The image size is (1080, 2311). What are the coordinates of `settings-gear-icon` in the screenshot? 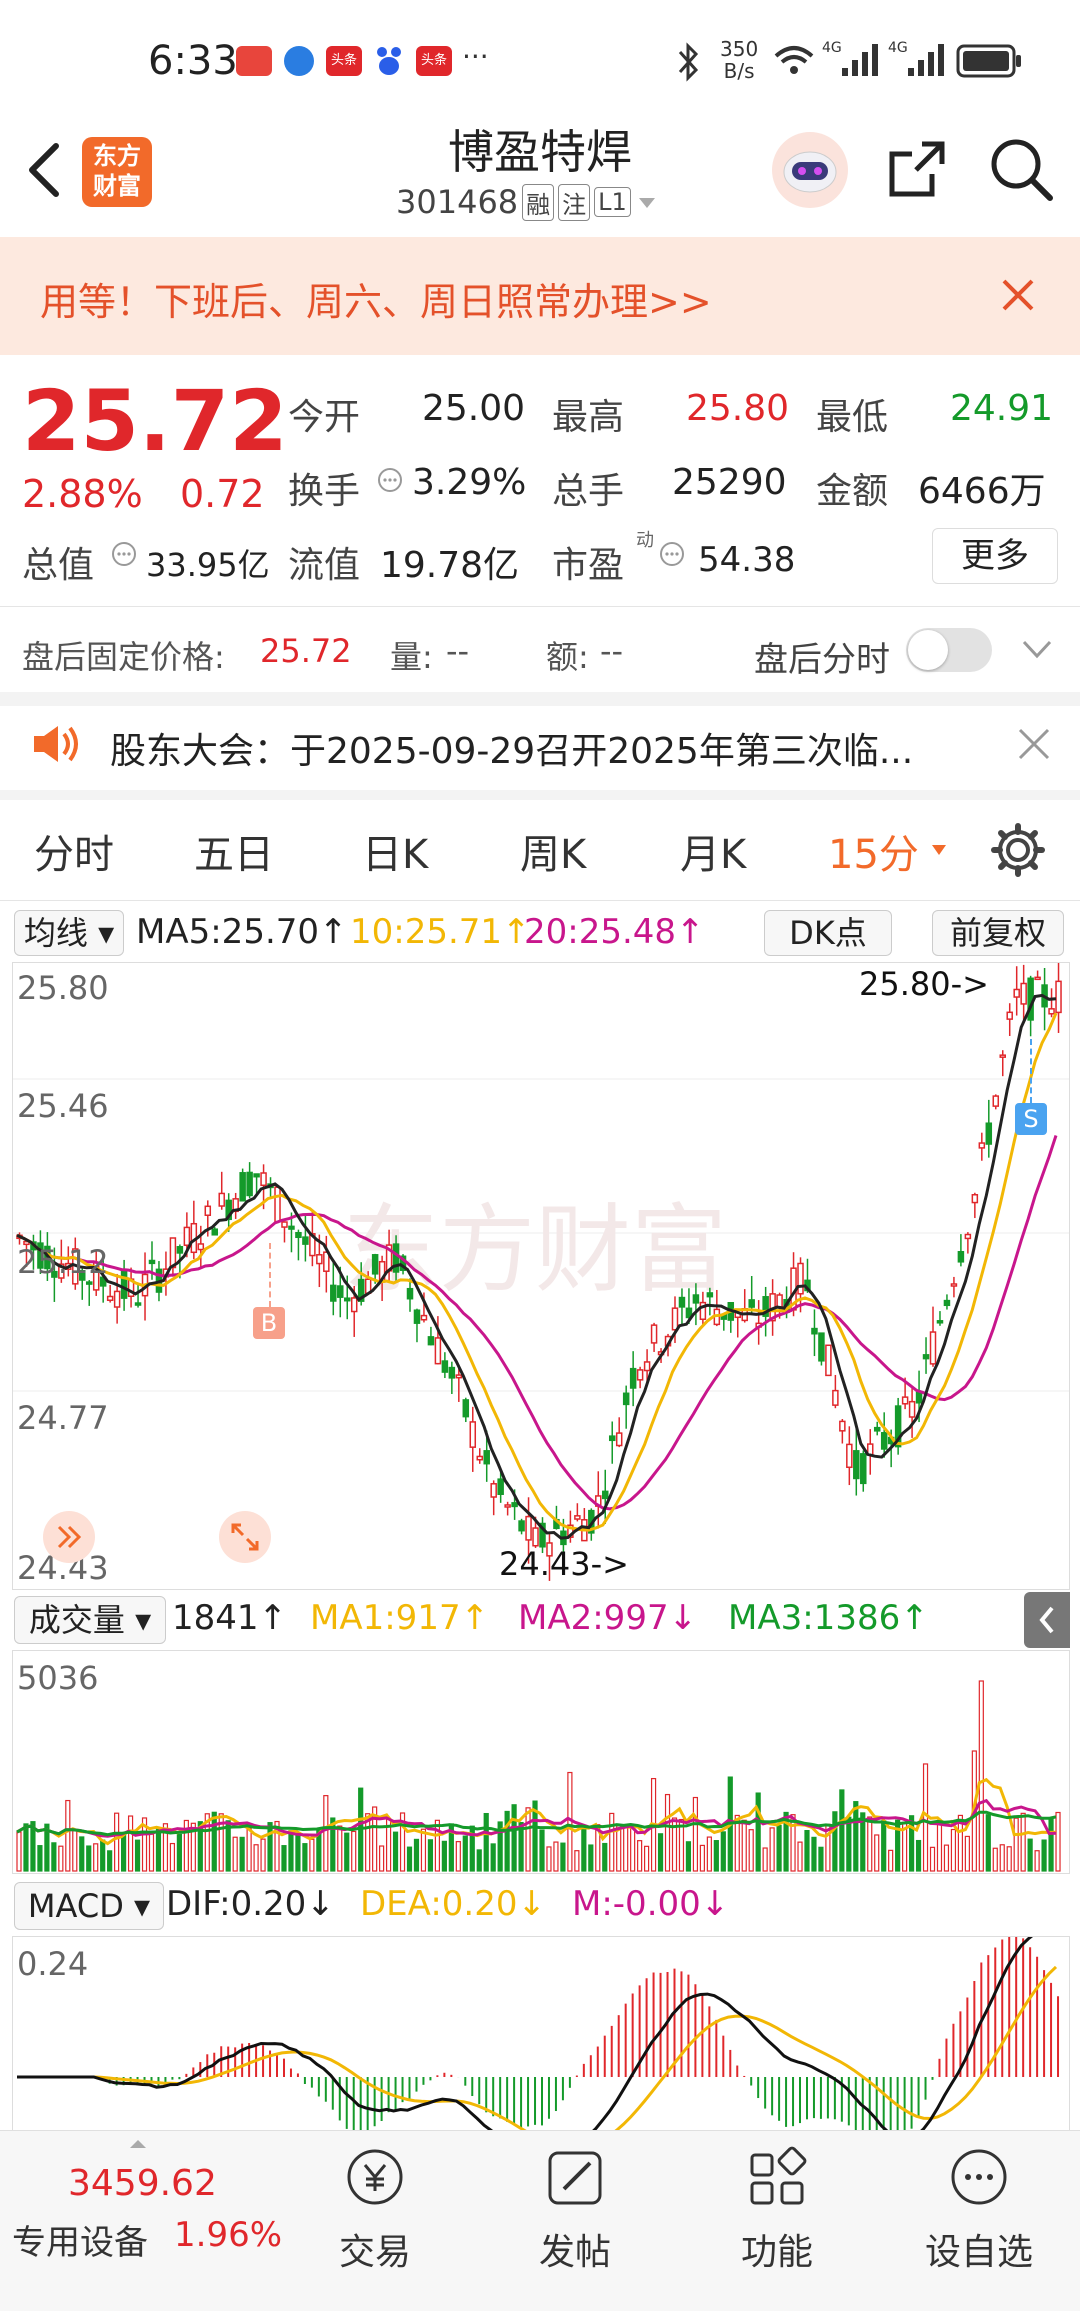 It's located at (1018, 852).